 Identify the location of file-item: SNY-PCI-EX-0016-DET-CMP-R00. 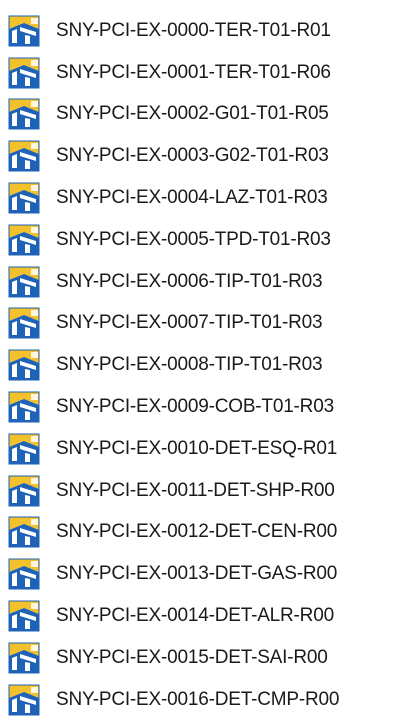
(200, 700).